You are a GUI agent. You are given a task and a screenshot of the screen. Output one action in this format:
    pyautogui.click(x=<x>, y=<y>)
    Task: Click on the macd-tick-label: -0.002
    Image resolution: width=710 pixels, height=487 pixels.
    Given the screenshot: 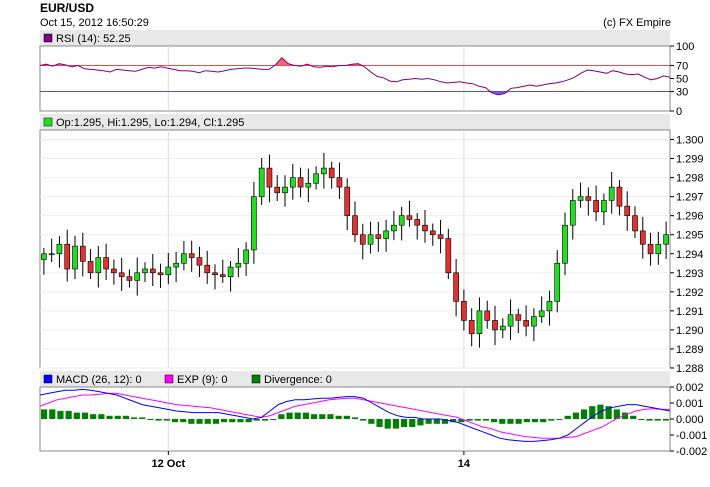 What is the action you would take?
    pyautogui.click(x=691, y=452)
    